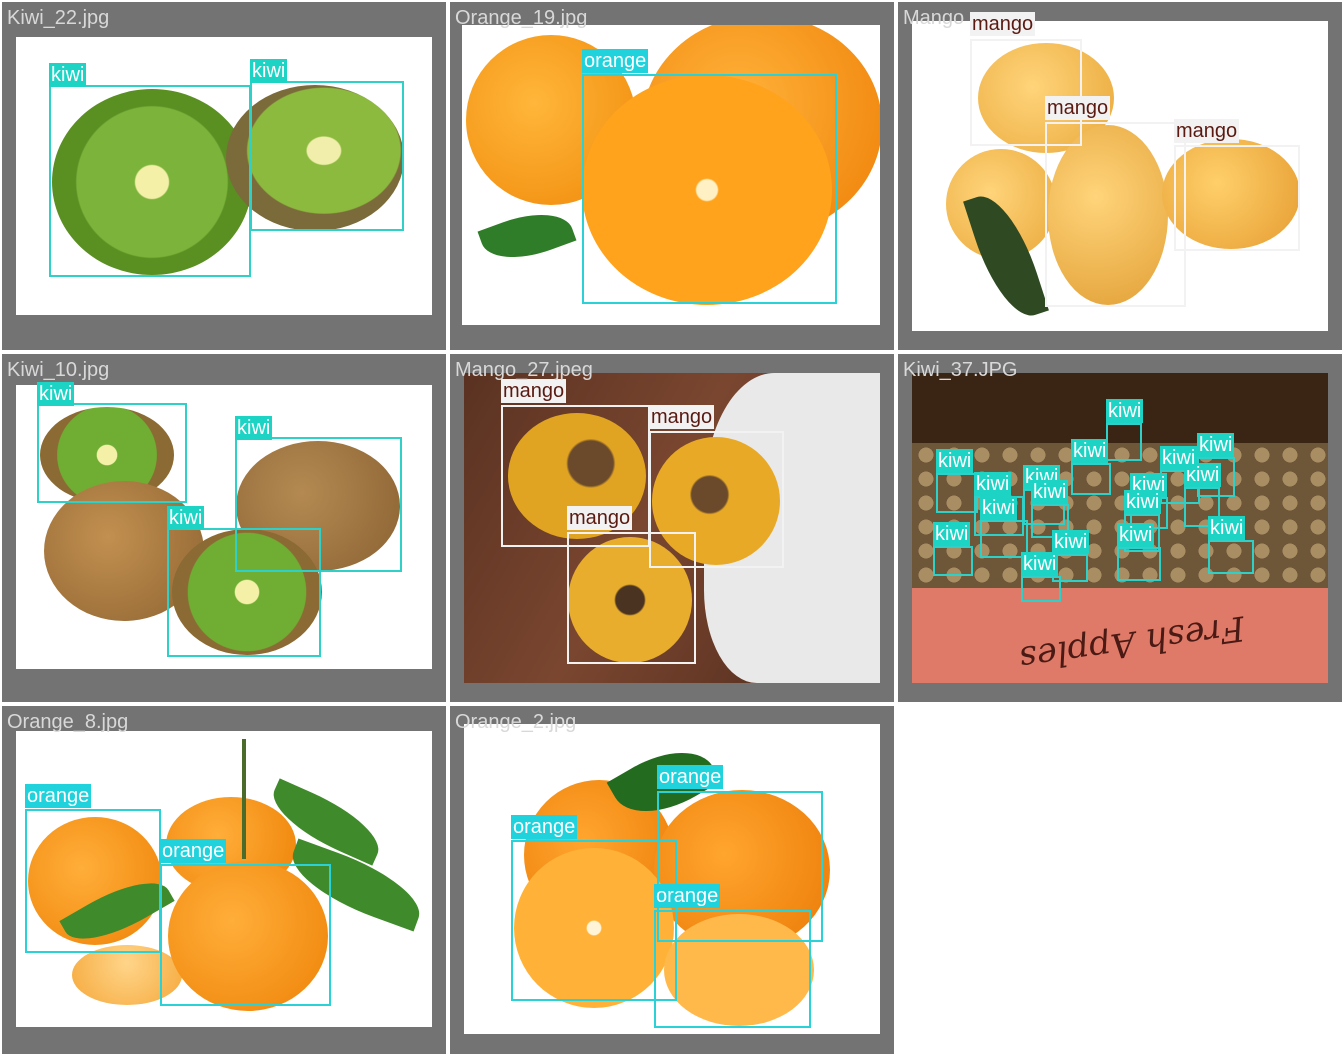 The height and width of the screenshot is (1056, 1344). Describe the element at coordinates (960, 370) in the screenshot. I see `tile-title: Kiwi_37.JPG` at that location.